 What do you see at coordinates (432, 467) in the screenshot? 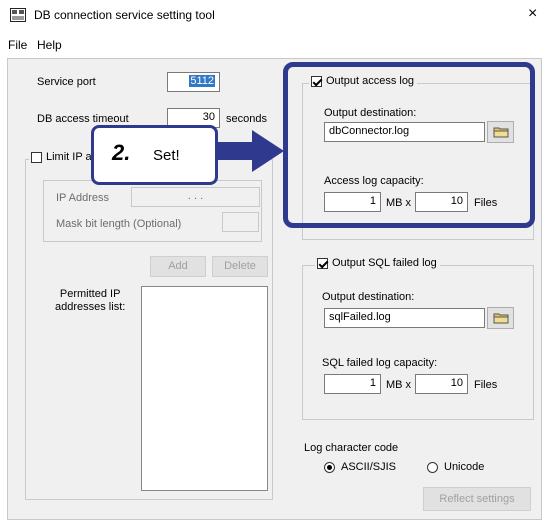
I see `unicode-radio` at bounding box center [432, 467].